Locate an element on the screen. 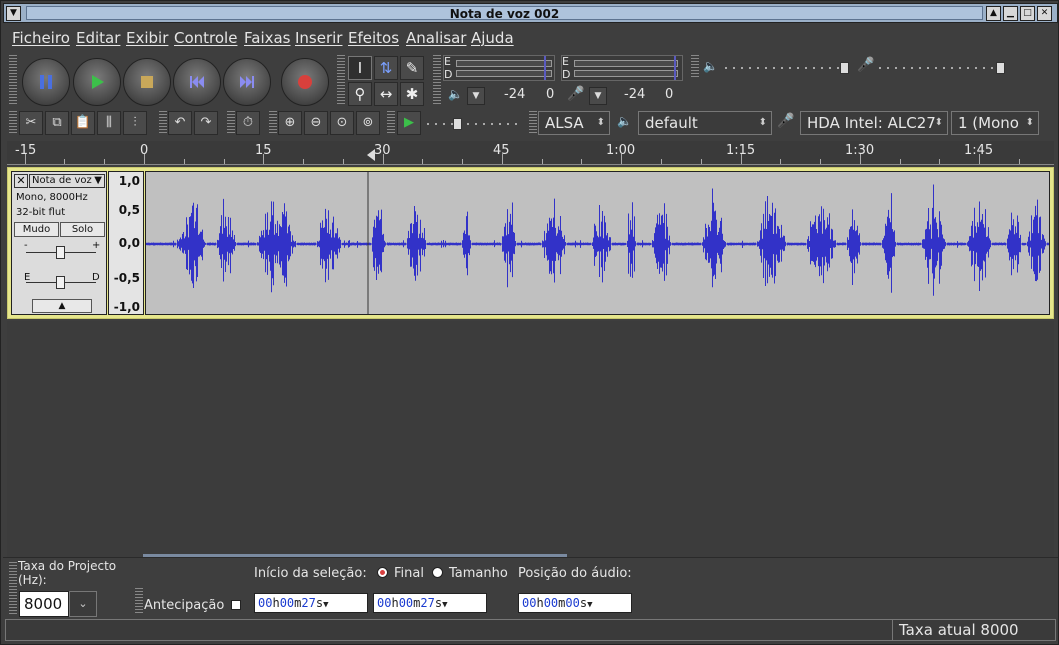  menu-inserir: Inserir is located at coordinates (318, 38).